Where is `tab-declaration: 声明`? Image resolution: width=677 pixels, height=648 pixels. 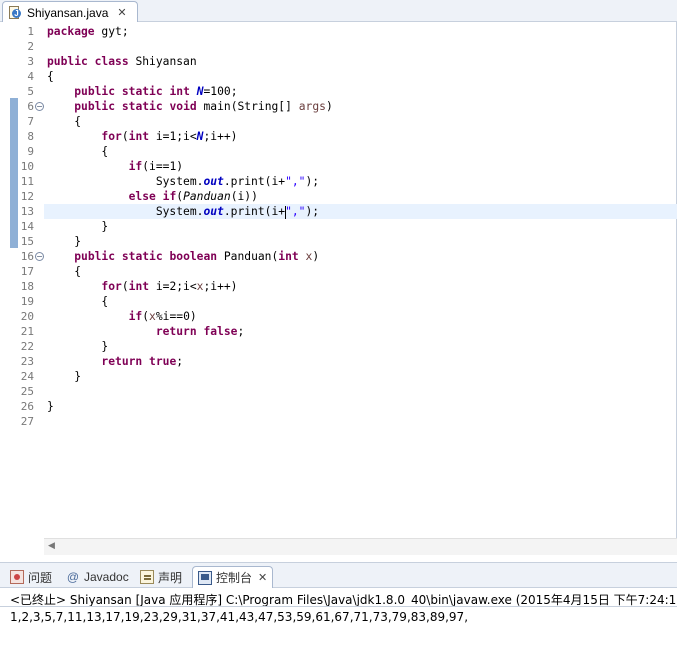 tab-declaration: 声明 is located at coordinates (161, 577).